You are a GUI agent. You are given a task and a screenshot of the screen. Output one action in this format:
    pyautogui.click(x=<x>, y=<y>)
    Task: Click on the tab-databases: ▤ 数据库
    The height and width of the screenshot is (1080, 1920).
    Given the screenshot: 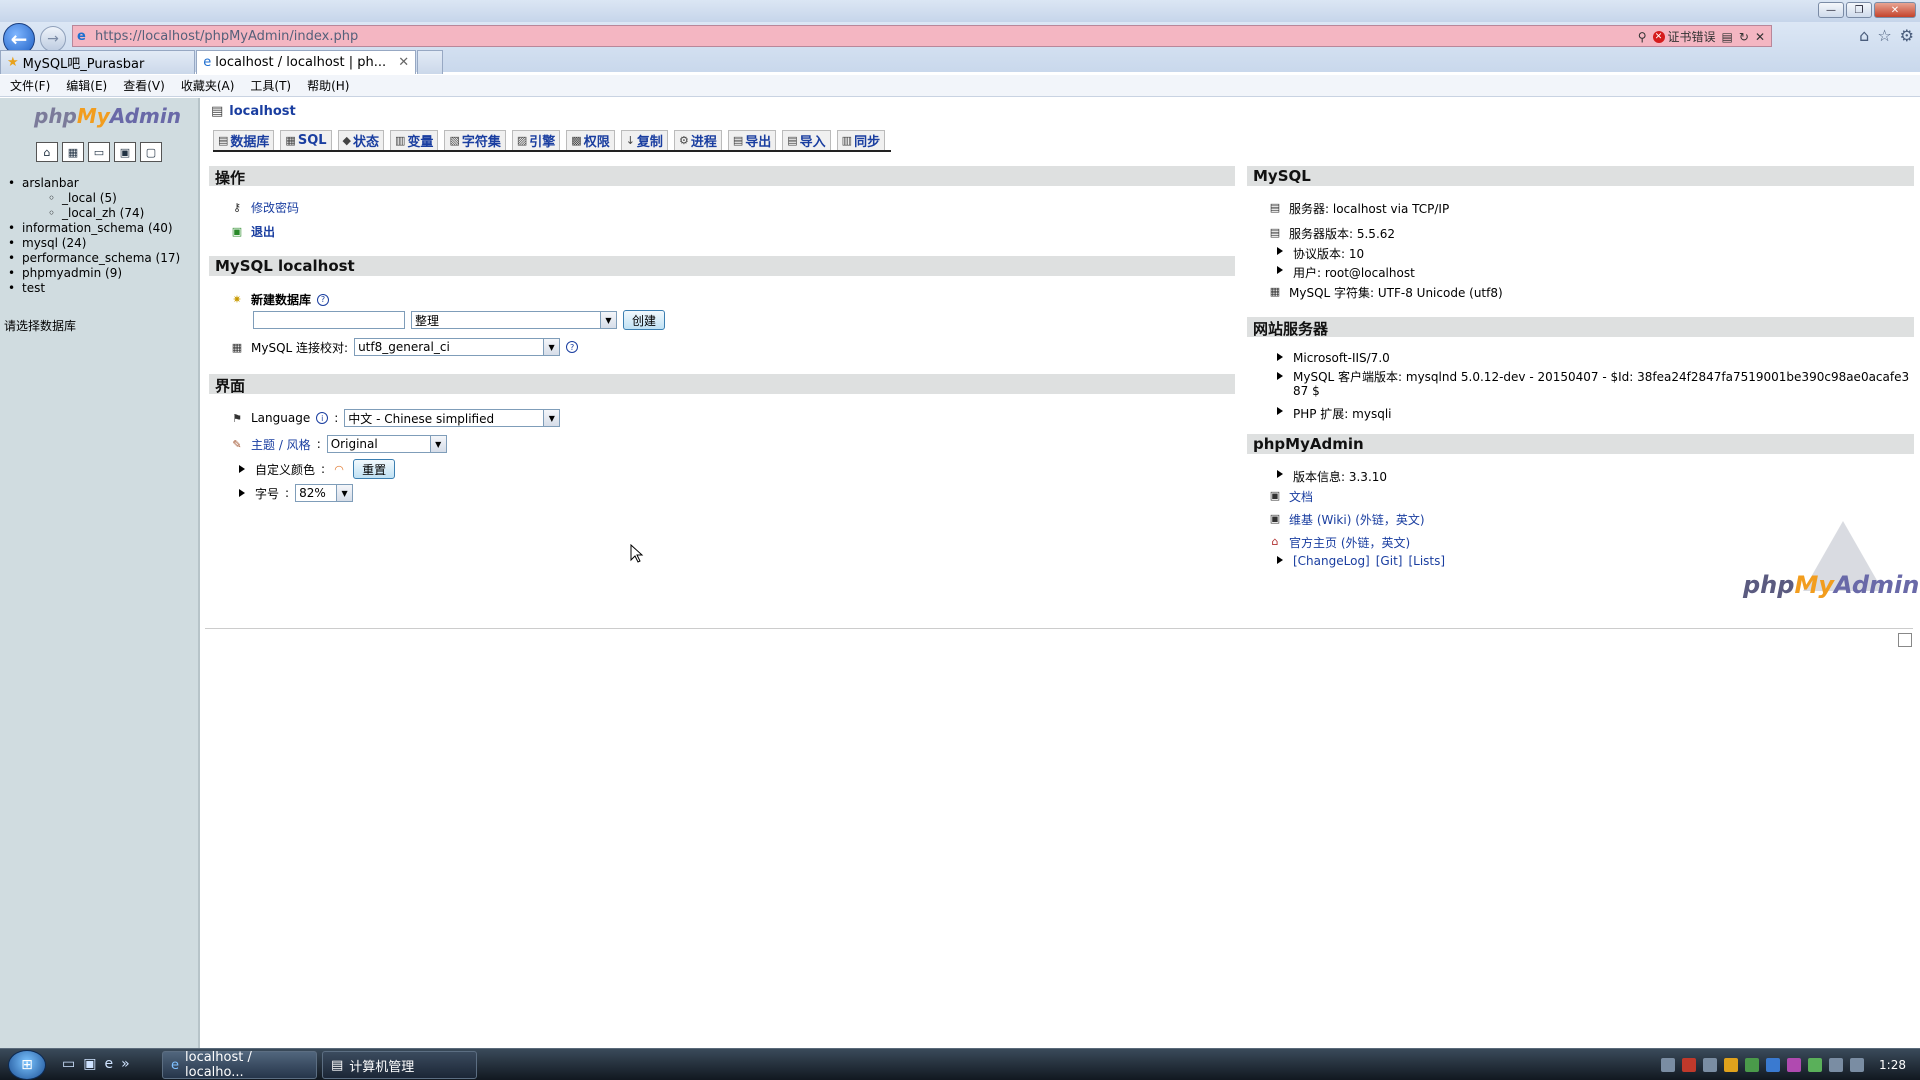 What is the action you would take?
    pyautogui.click(x=244, y=140)
    